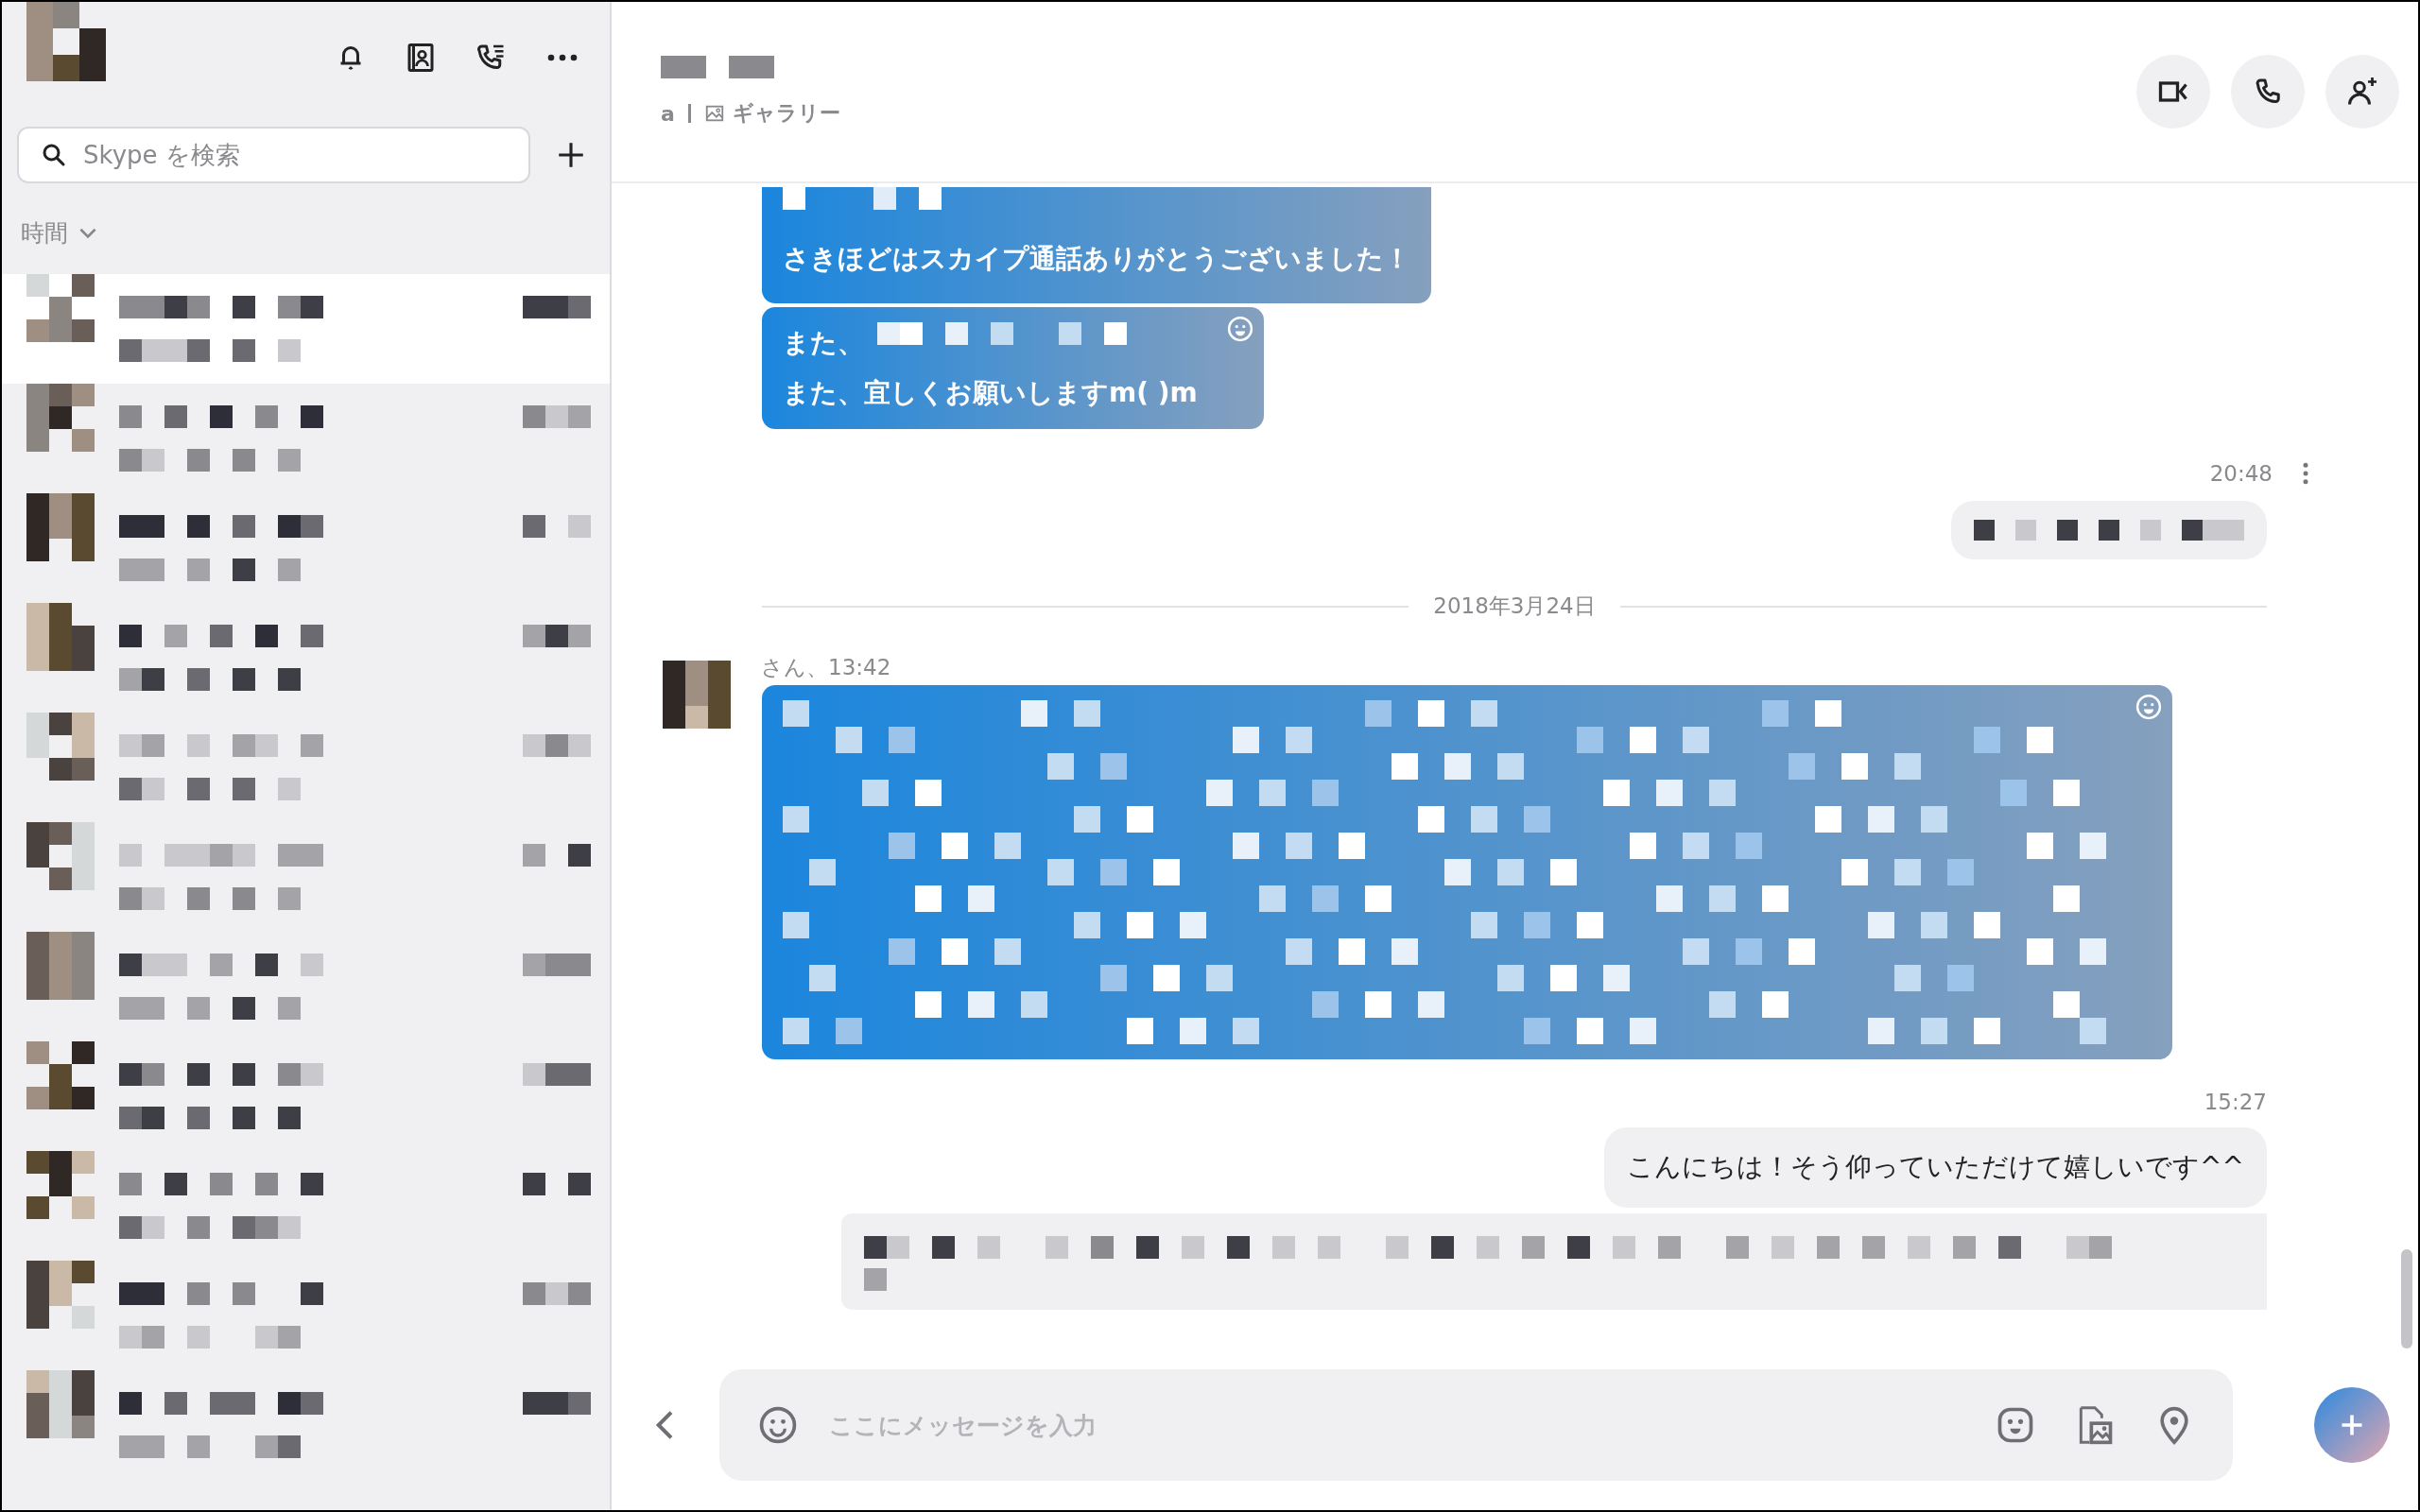 The image size is (2420, 1512). What do you see at coordinates (991, 392) in the screenshot?
I see `message-text: また、宜しくお願いしますm( )m` at bounding box center [991, 392].